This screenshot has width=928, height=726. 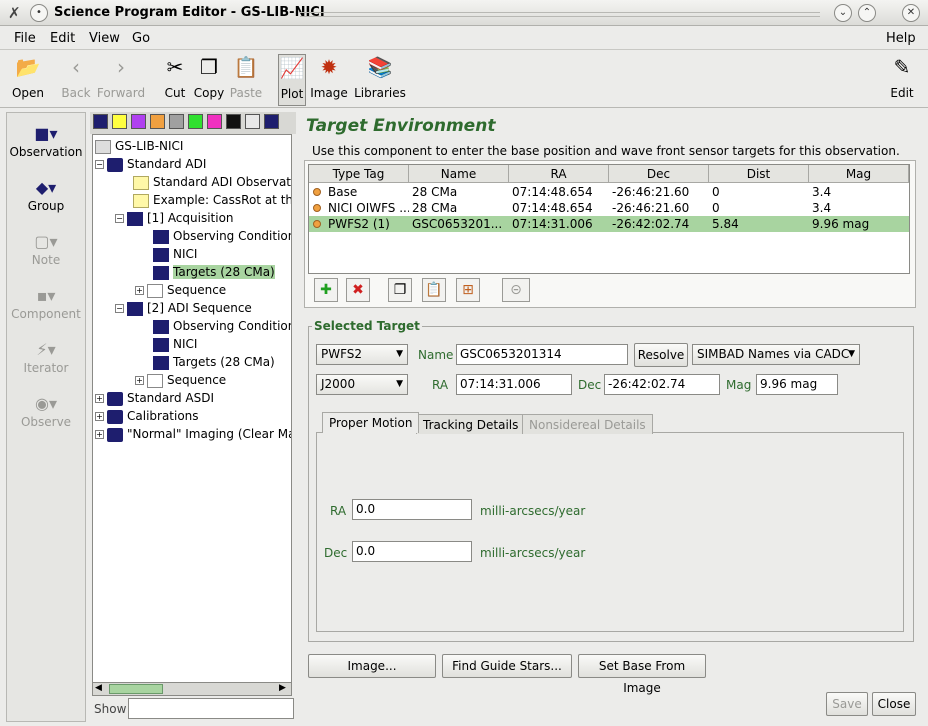 What do you see at coordinates (150, 164) in the screenshot?
I see `tree-node: − Standard ADI` at bounding box center [150, 164].